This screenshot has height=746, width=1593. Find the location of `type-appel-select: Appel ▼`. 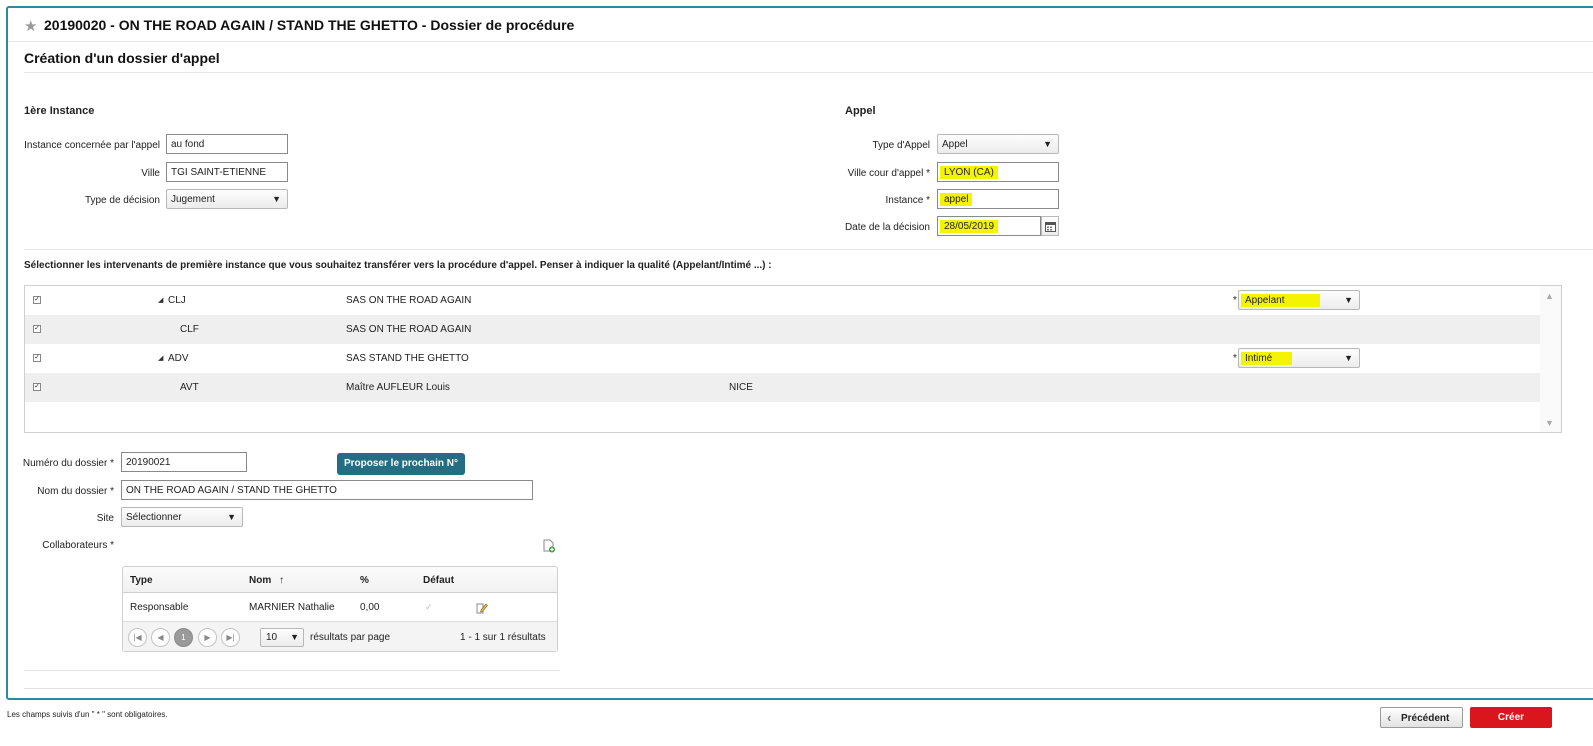

type-appel-select: Appel ▼ is located at coordinates (998, 144).